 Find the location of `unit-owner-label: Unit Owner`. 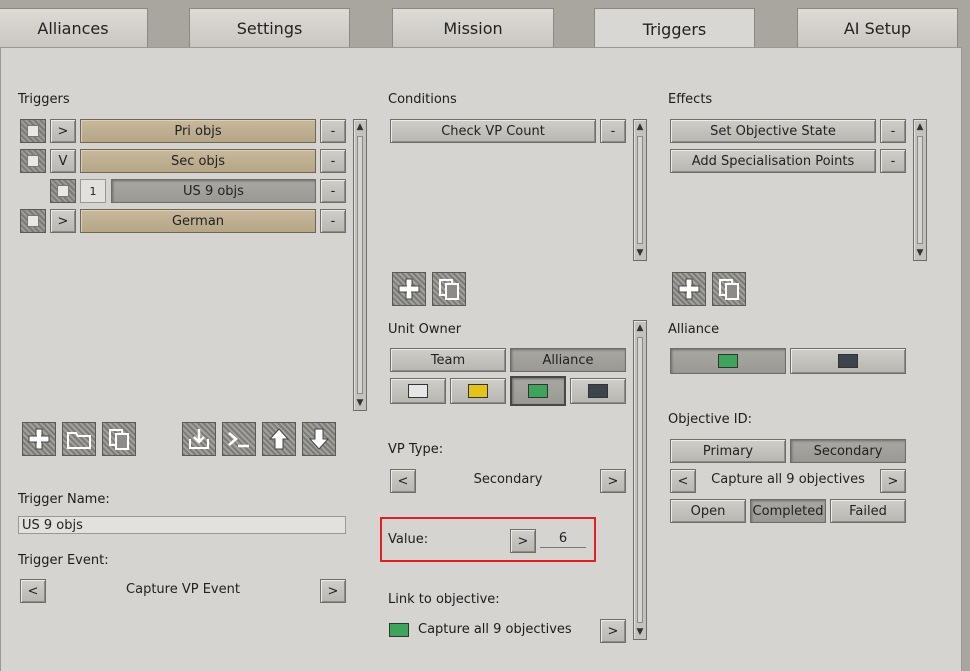

unit-owner-label: Unit Owner is located at coordinates (425, 329).